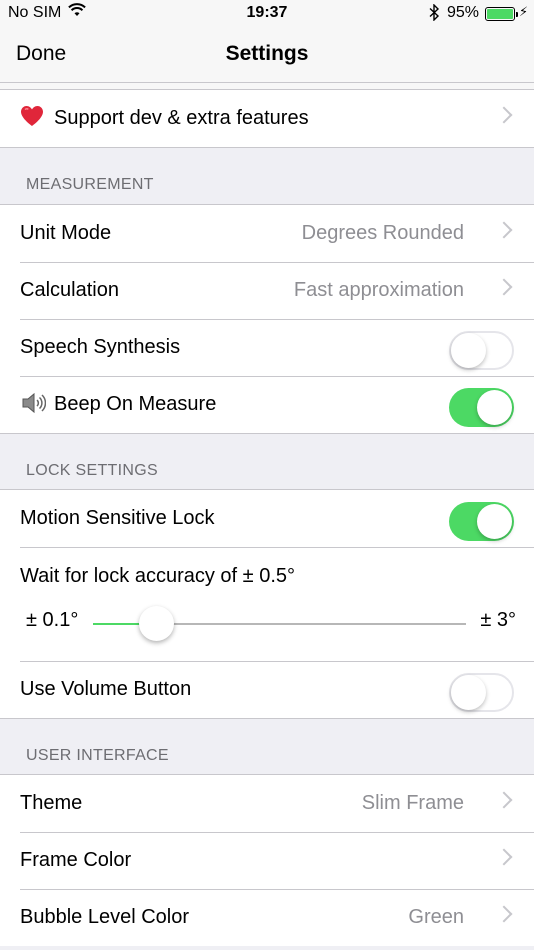 This screenshot has height=950, width=534. I want to click on slider-min-label: ± 0.1°, so click(52, 620).